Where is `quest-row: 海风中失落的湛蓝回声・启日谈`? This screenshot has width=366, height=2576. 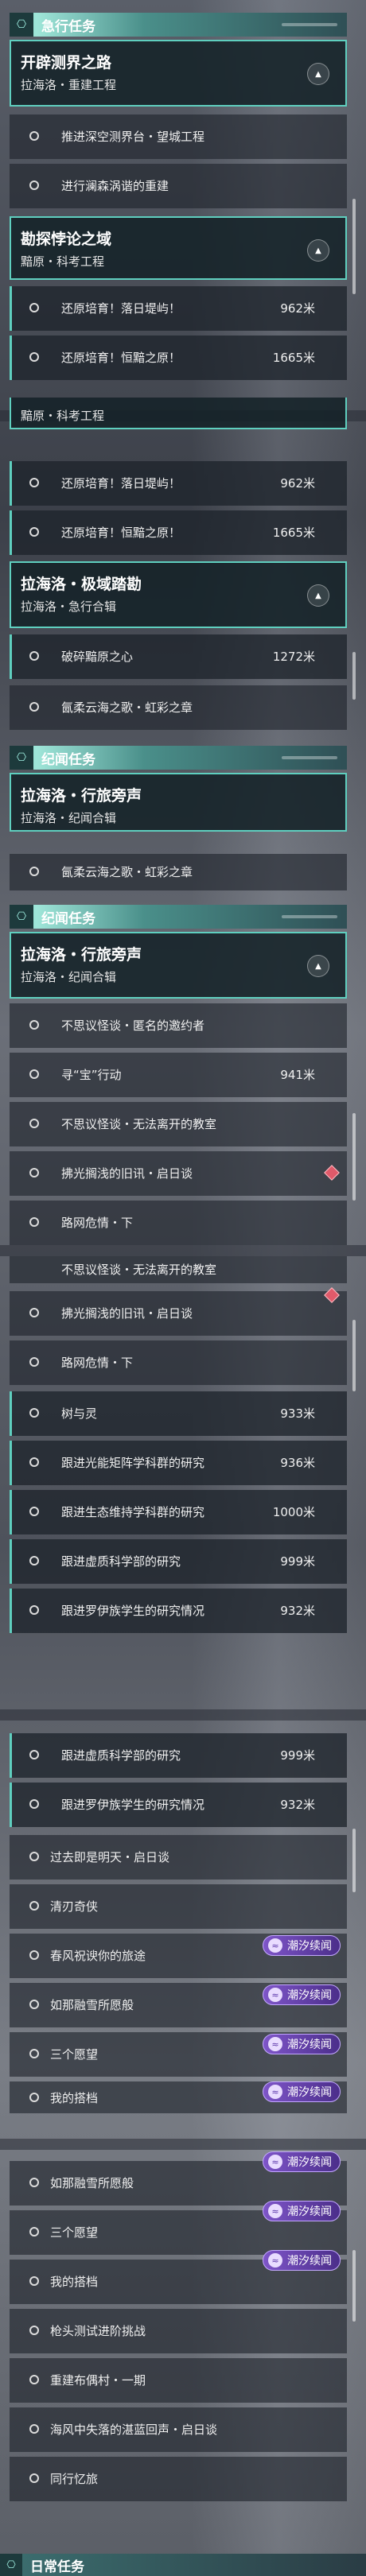
quest-row: 海风中失落的湛蓝回声・启日谈 is located at coordinates (178, 2429).